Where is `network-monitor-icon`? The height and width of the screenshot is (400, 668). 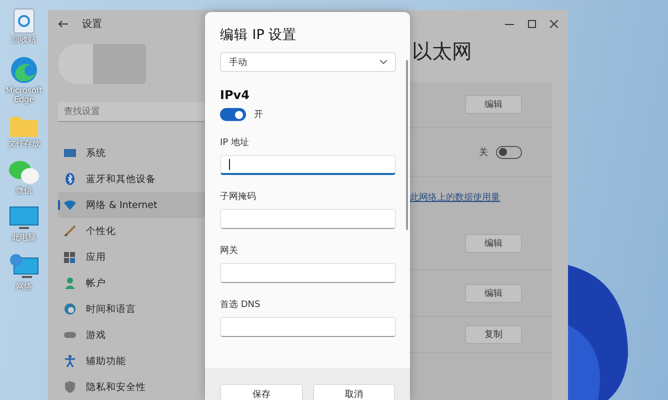
network-monitor-icon is located at coordinates (24, 266).